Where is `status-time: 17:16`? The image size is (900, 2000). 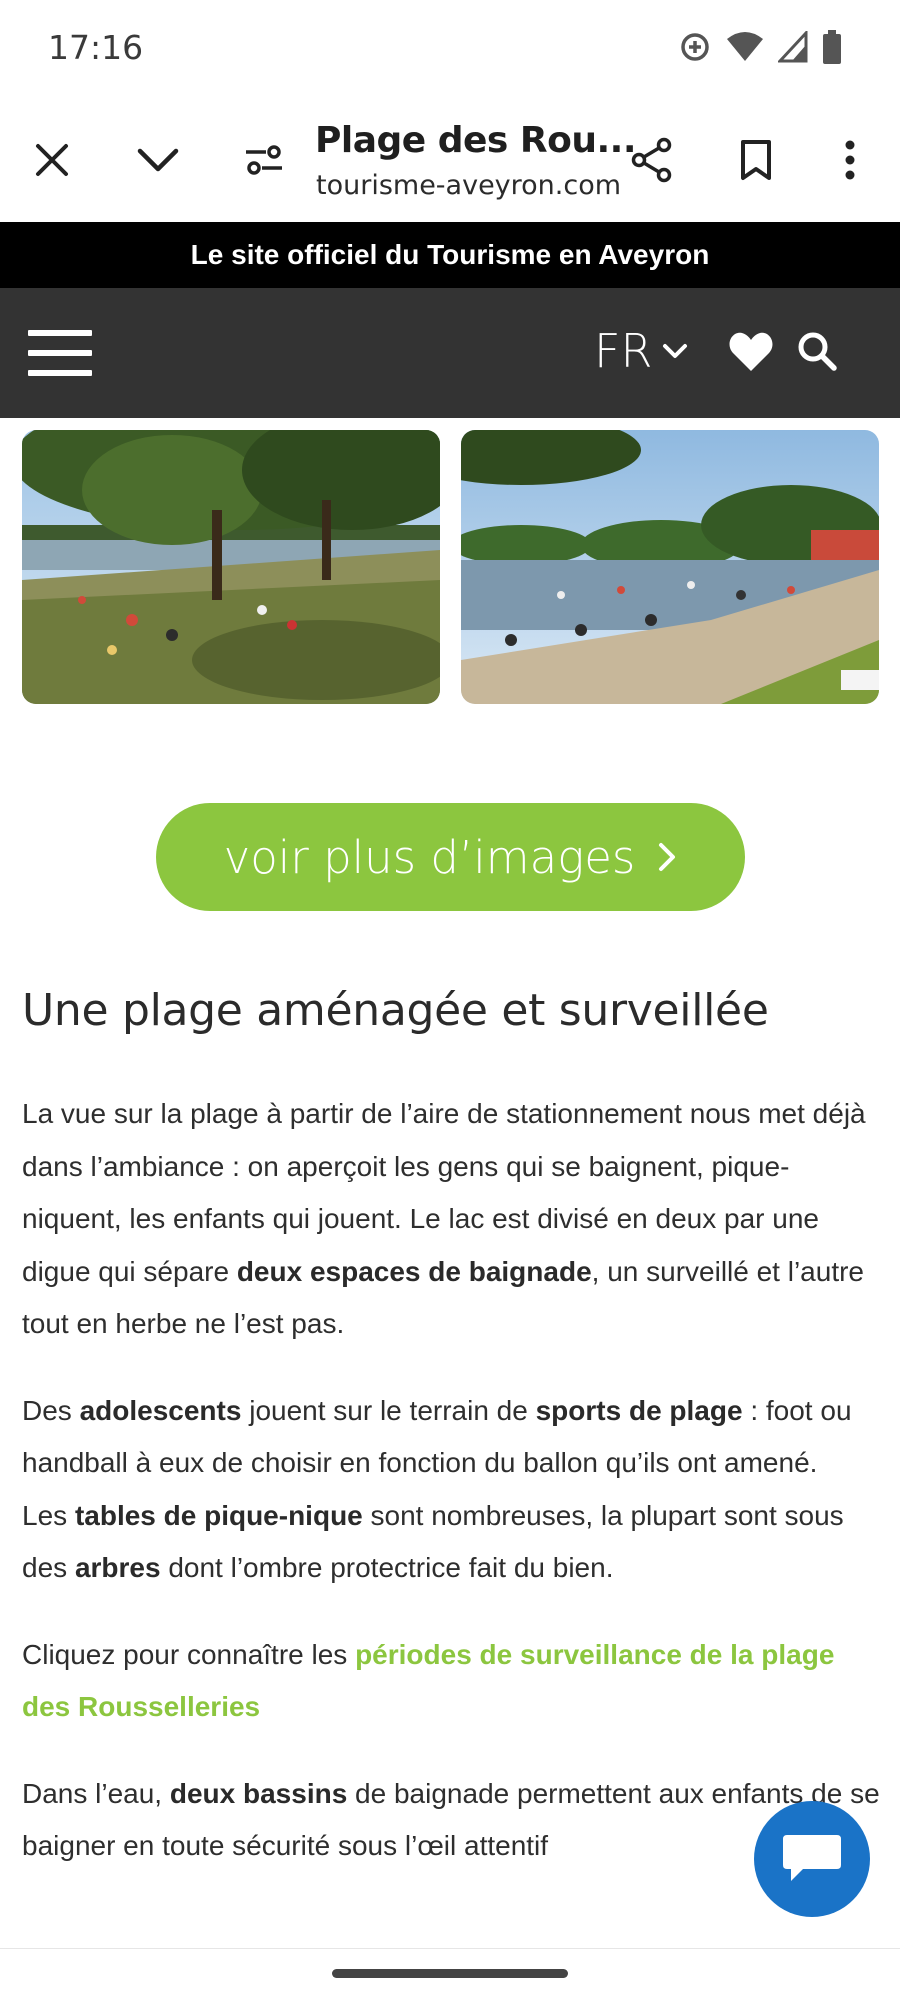 status-time: 17:16 is located at coordinates (96, 47).